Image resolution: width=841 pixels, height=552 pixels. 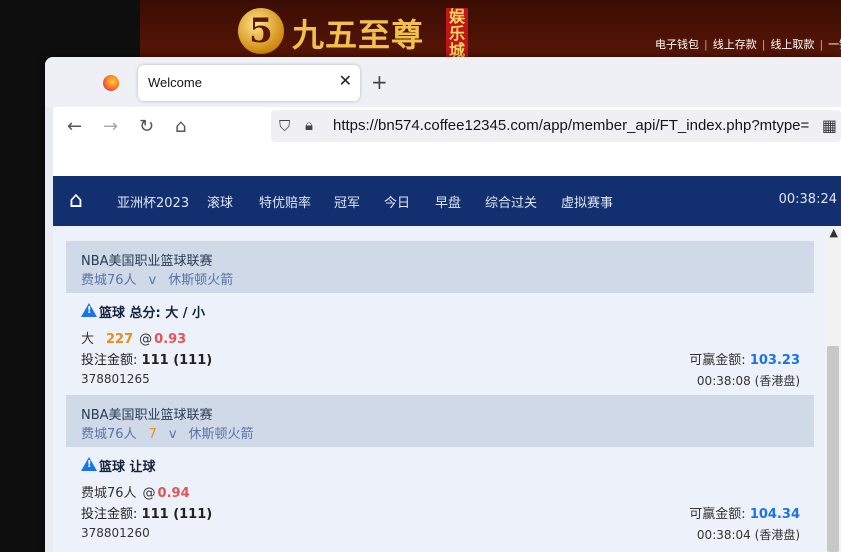 I want to click on bet-pick: 大 227 @0.93, so click(x=133, y=337).